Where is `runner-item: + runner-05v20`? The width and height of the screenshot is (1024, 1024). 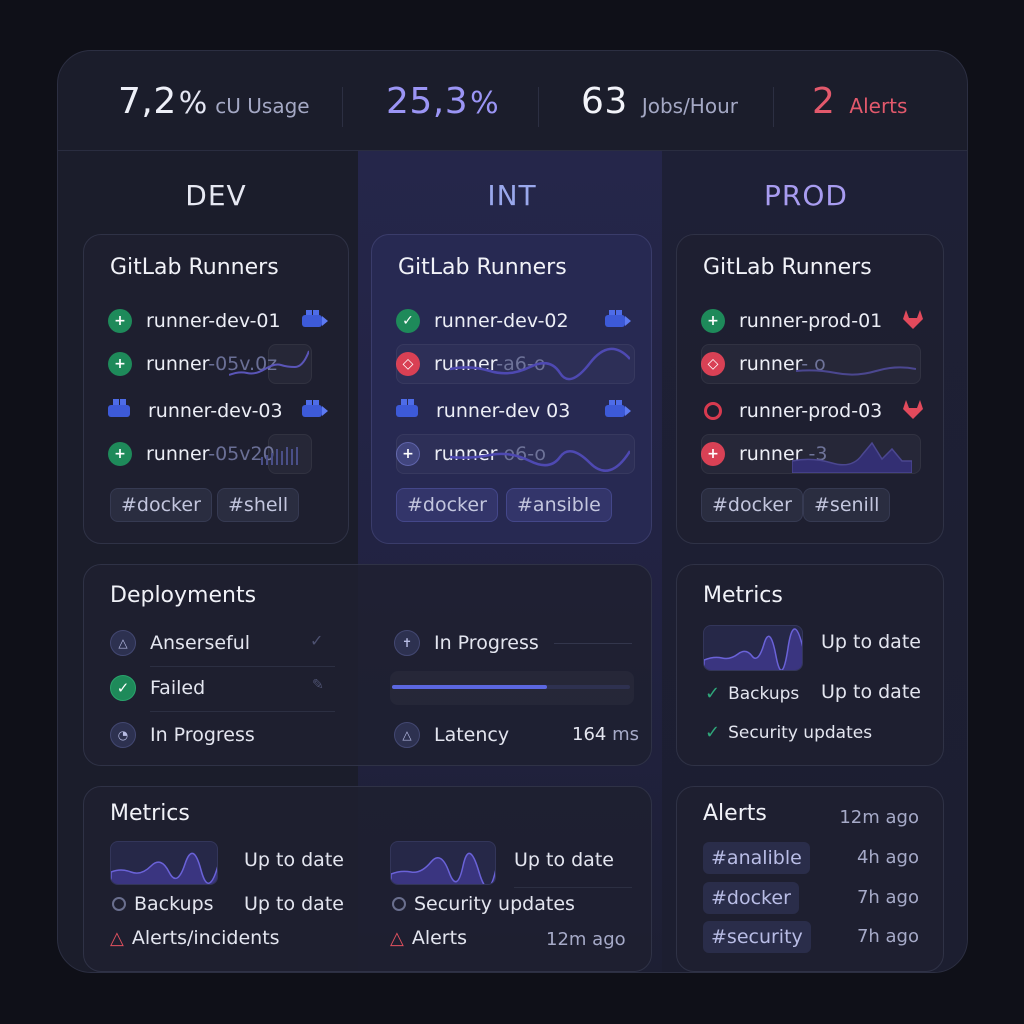 runner-item: + runner-05v20 is located at coordinates (219, 454).